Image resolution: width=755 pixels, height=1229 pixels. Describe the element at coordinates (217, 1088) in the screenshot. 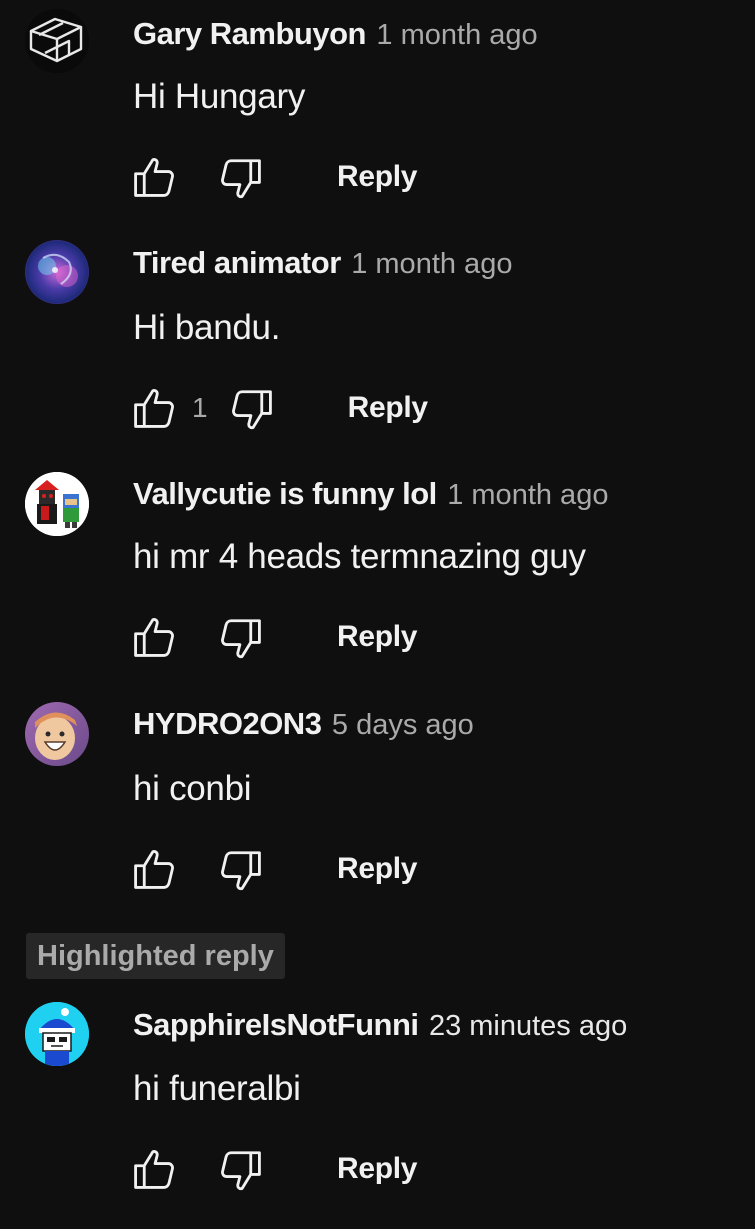

I see `comment-text: hi funeralbi` at that location.